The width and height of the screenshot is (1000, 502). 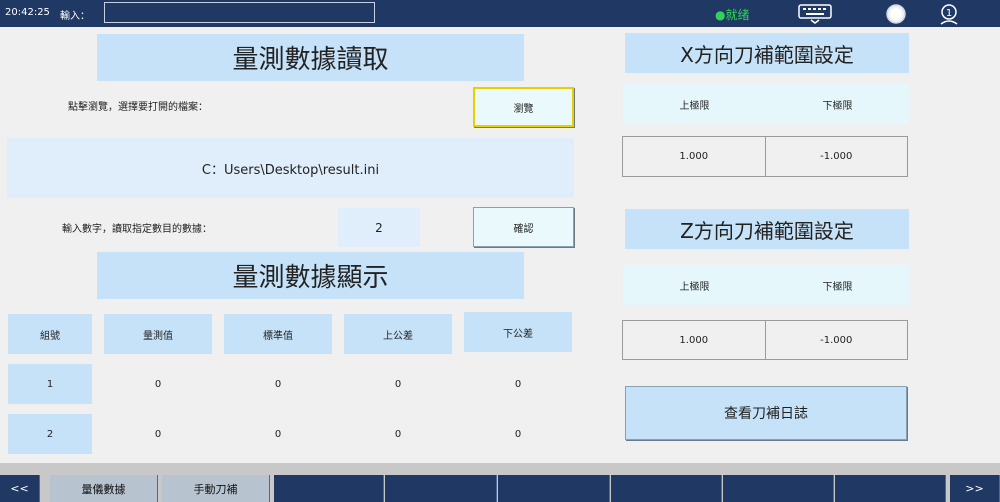 What do you see at coordinates (732, 15) in the screenshot?
I see `status-indicator: ●就绪` at bounding box center [732, 15].